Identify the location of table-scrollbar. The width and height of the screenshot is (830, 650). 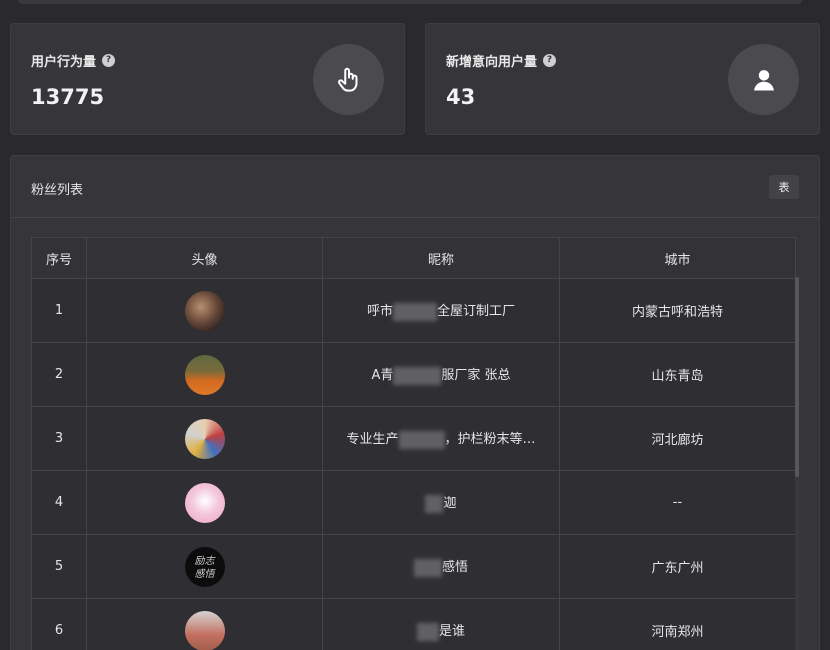
(797, 463).